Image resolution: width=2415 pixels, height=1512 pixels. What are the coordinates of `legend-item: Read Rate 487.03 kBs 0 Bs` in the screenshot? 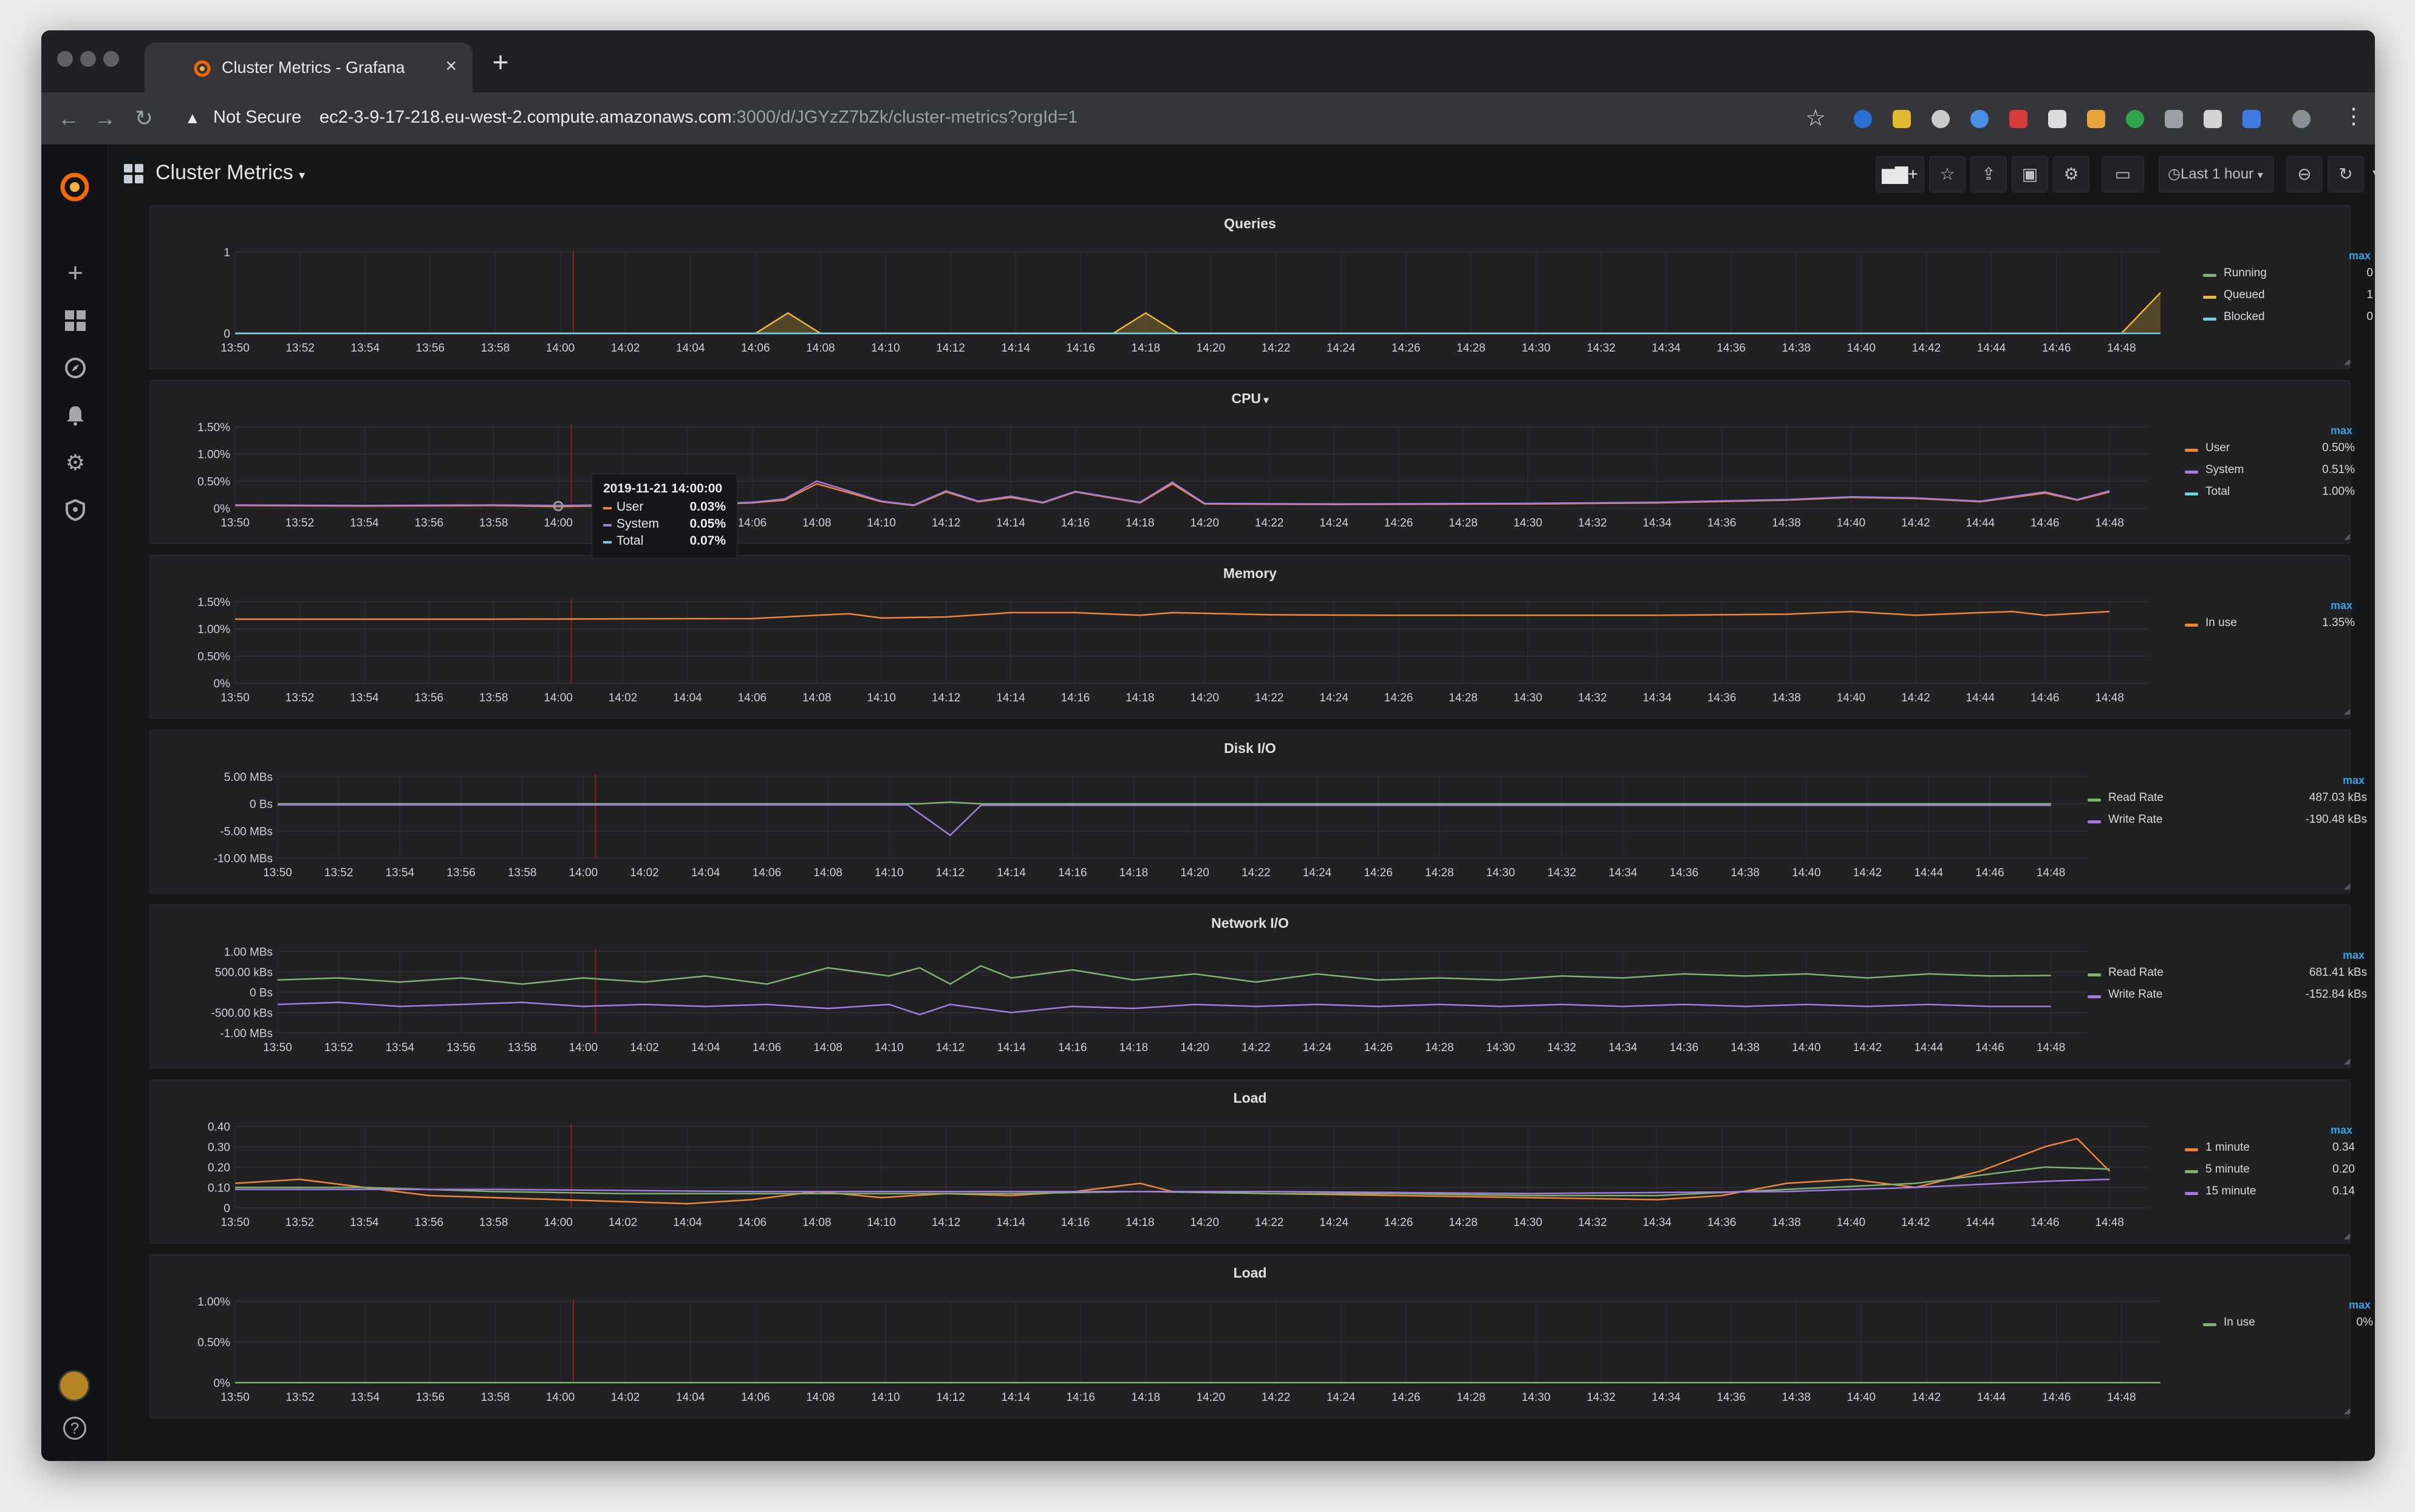 It's located at (2231, 799).